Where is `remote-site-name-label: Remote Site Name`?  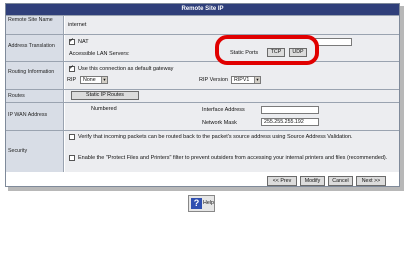 remote-site-name-label: Remote Site Name is located at coordinates (35, 25).